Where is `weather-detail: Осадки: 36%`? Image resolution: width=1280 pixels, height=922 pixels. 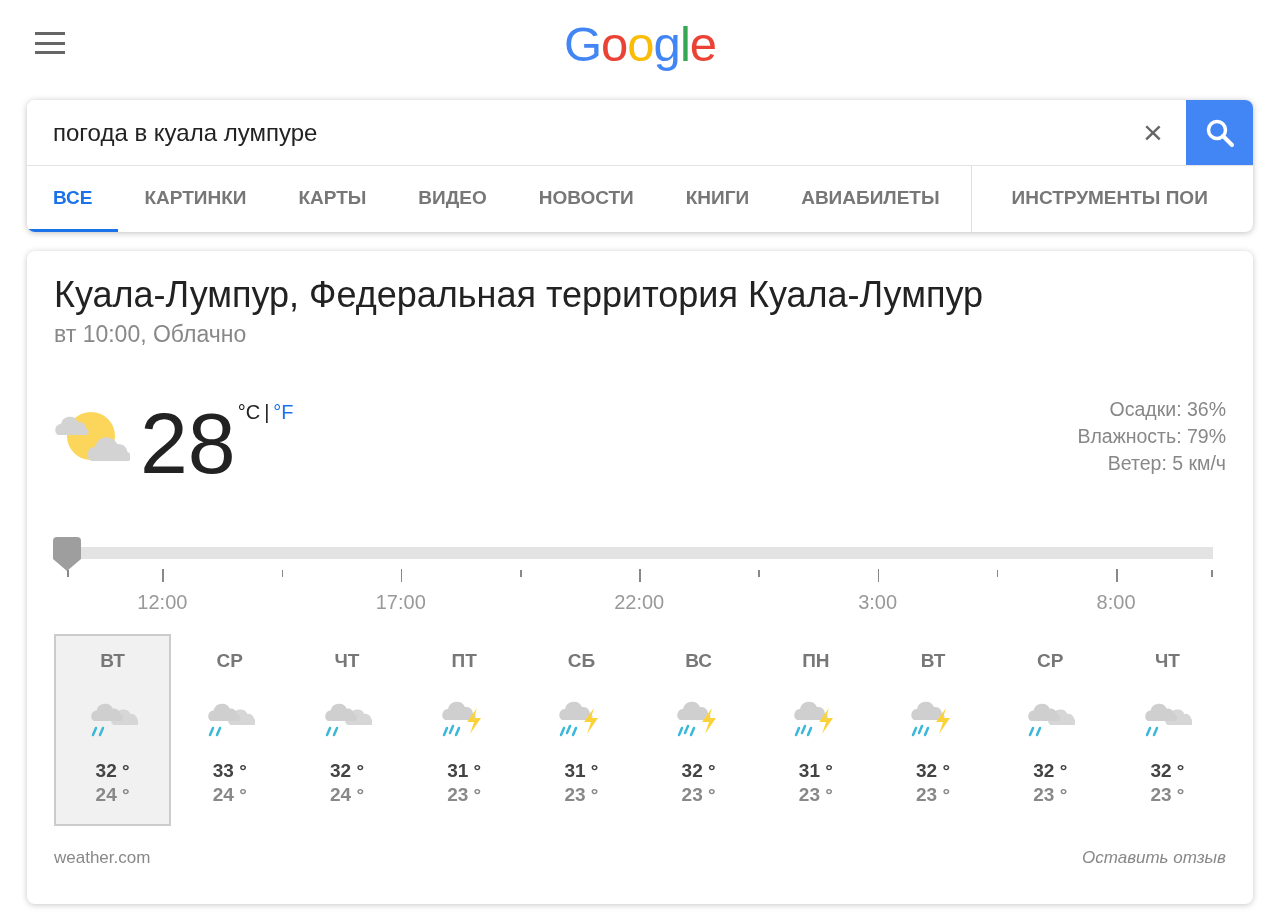 weather-detail: Осадки: 36% is located at coordinates (1167, 409).